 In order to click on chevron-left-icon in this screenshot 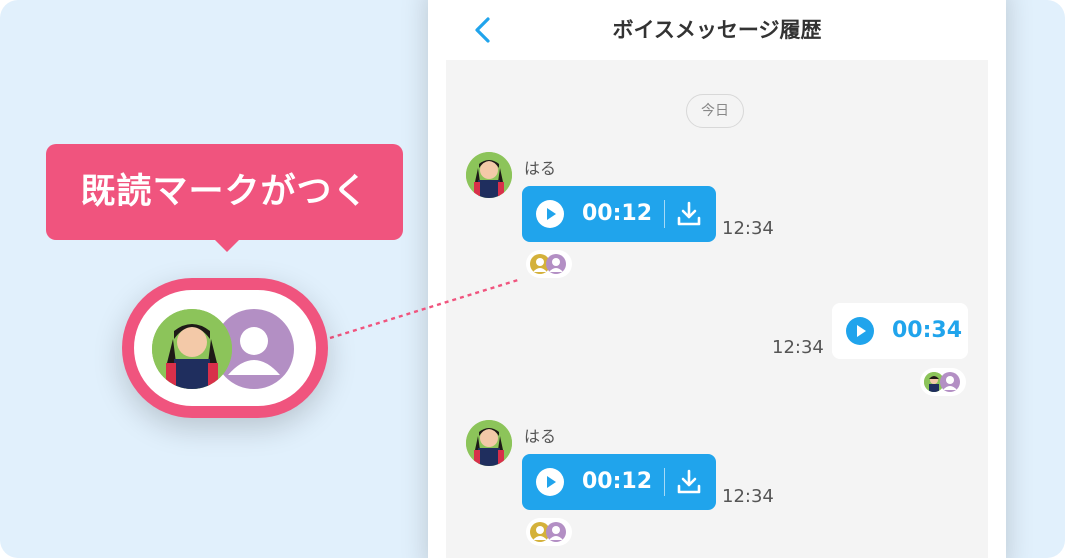, I will do `click(482, 30)`.